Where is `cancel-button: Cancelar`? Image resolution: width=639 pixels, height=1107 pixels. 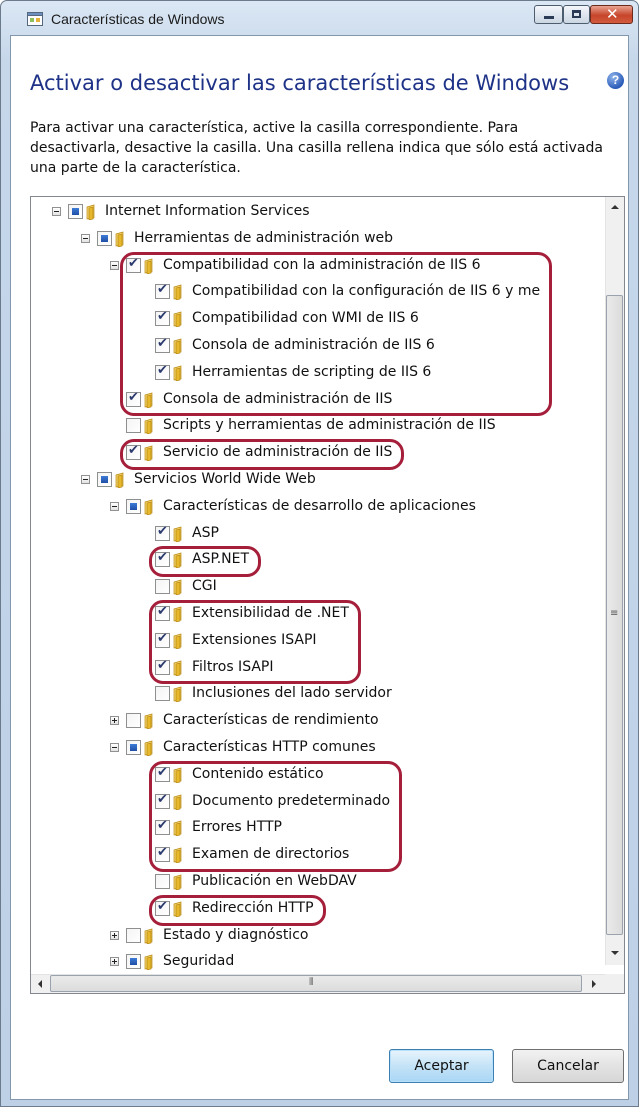 cancel-button: Cancelar is located at coordinates (568, 1066).